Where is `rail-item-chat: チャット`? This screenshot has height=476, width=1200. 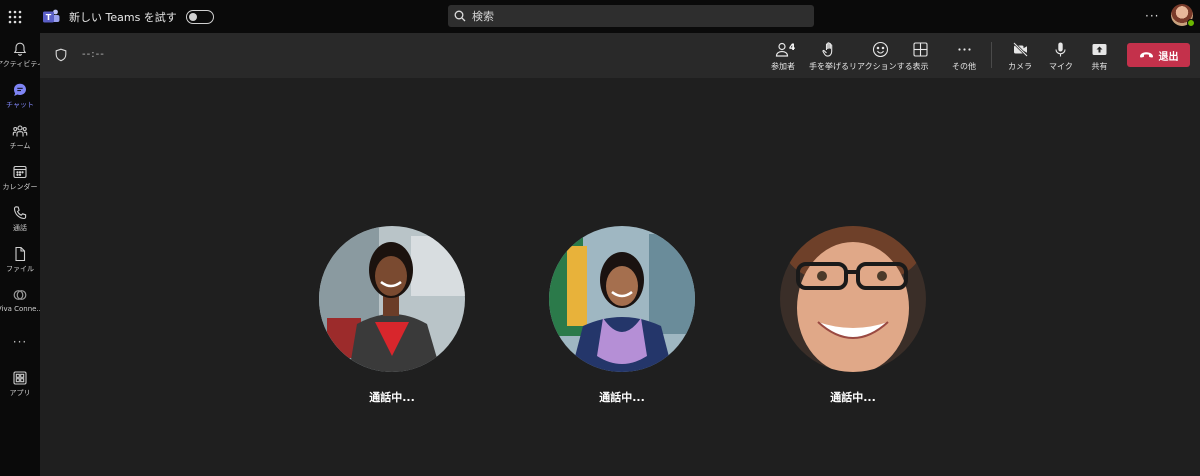
rail-item-chat: チャット is located at coordinates (20, 100).